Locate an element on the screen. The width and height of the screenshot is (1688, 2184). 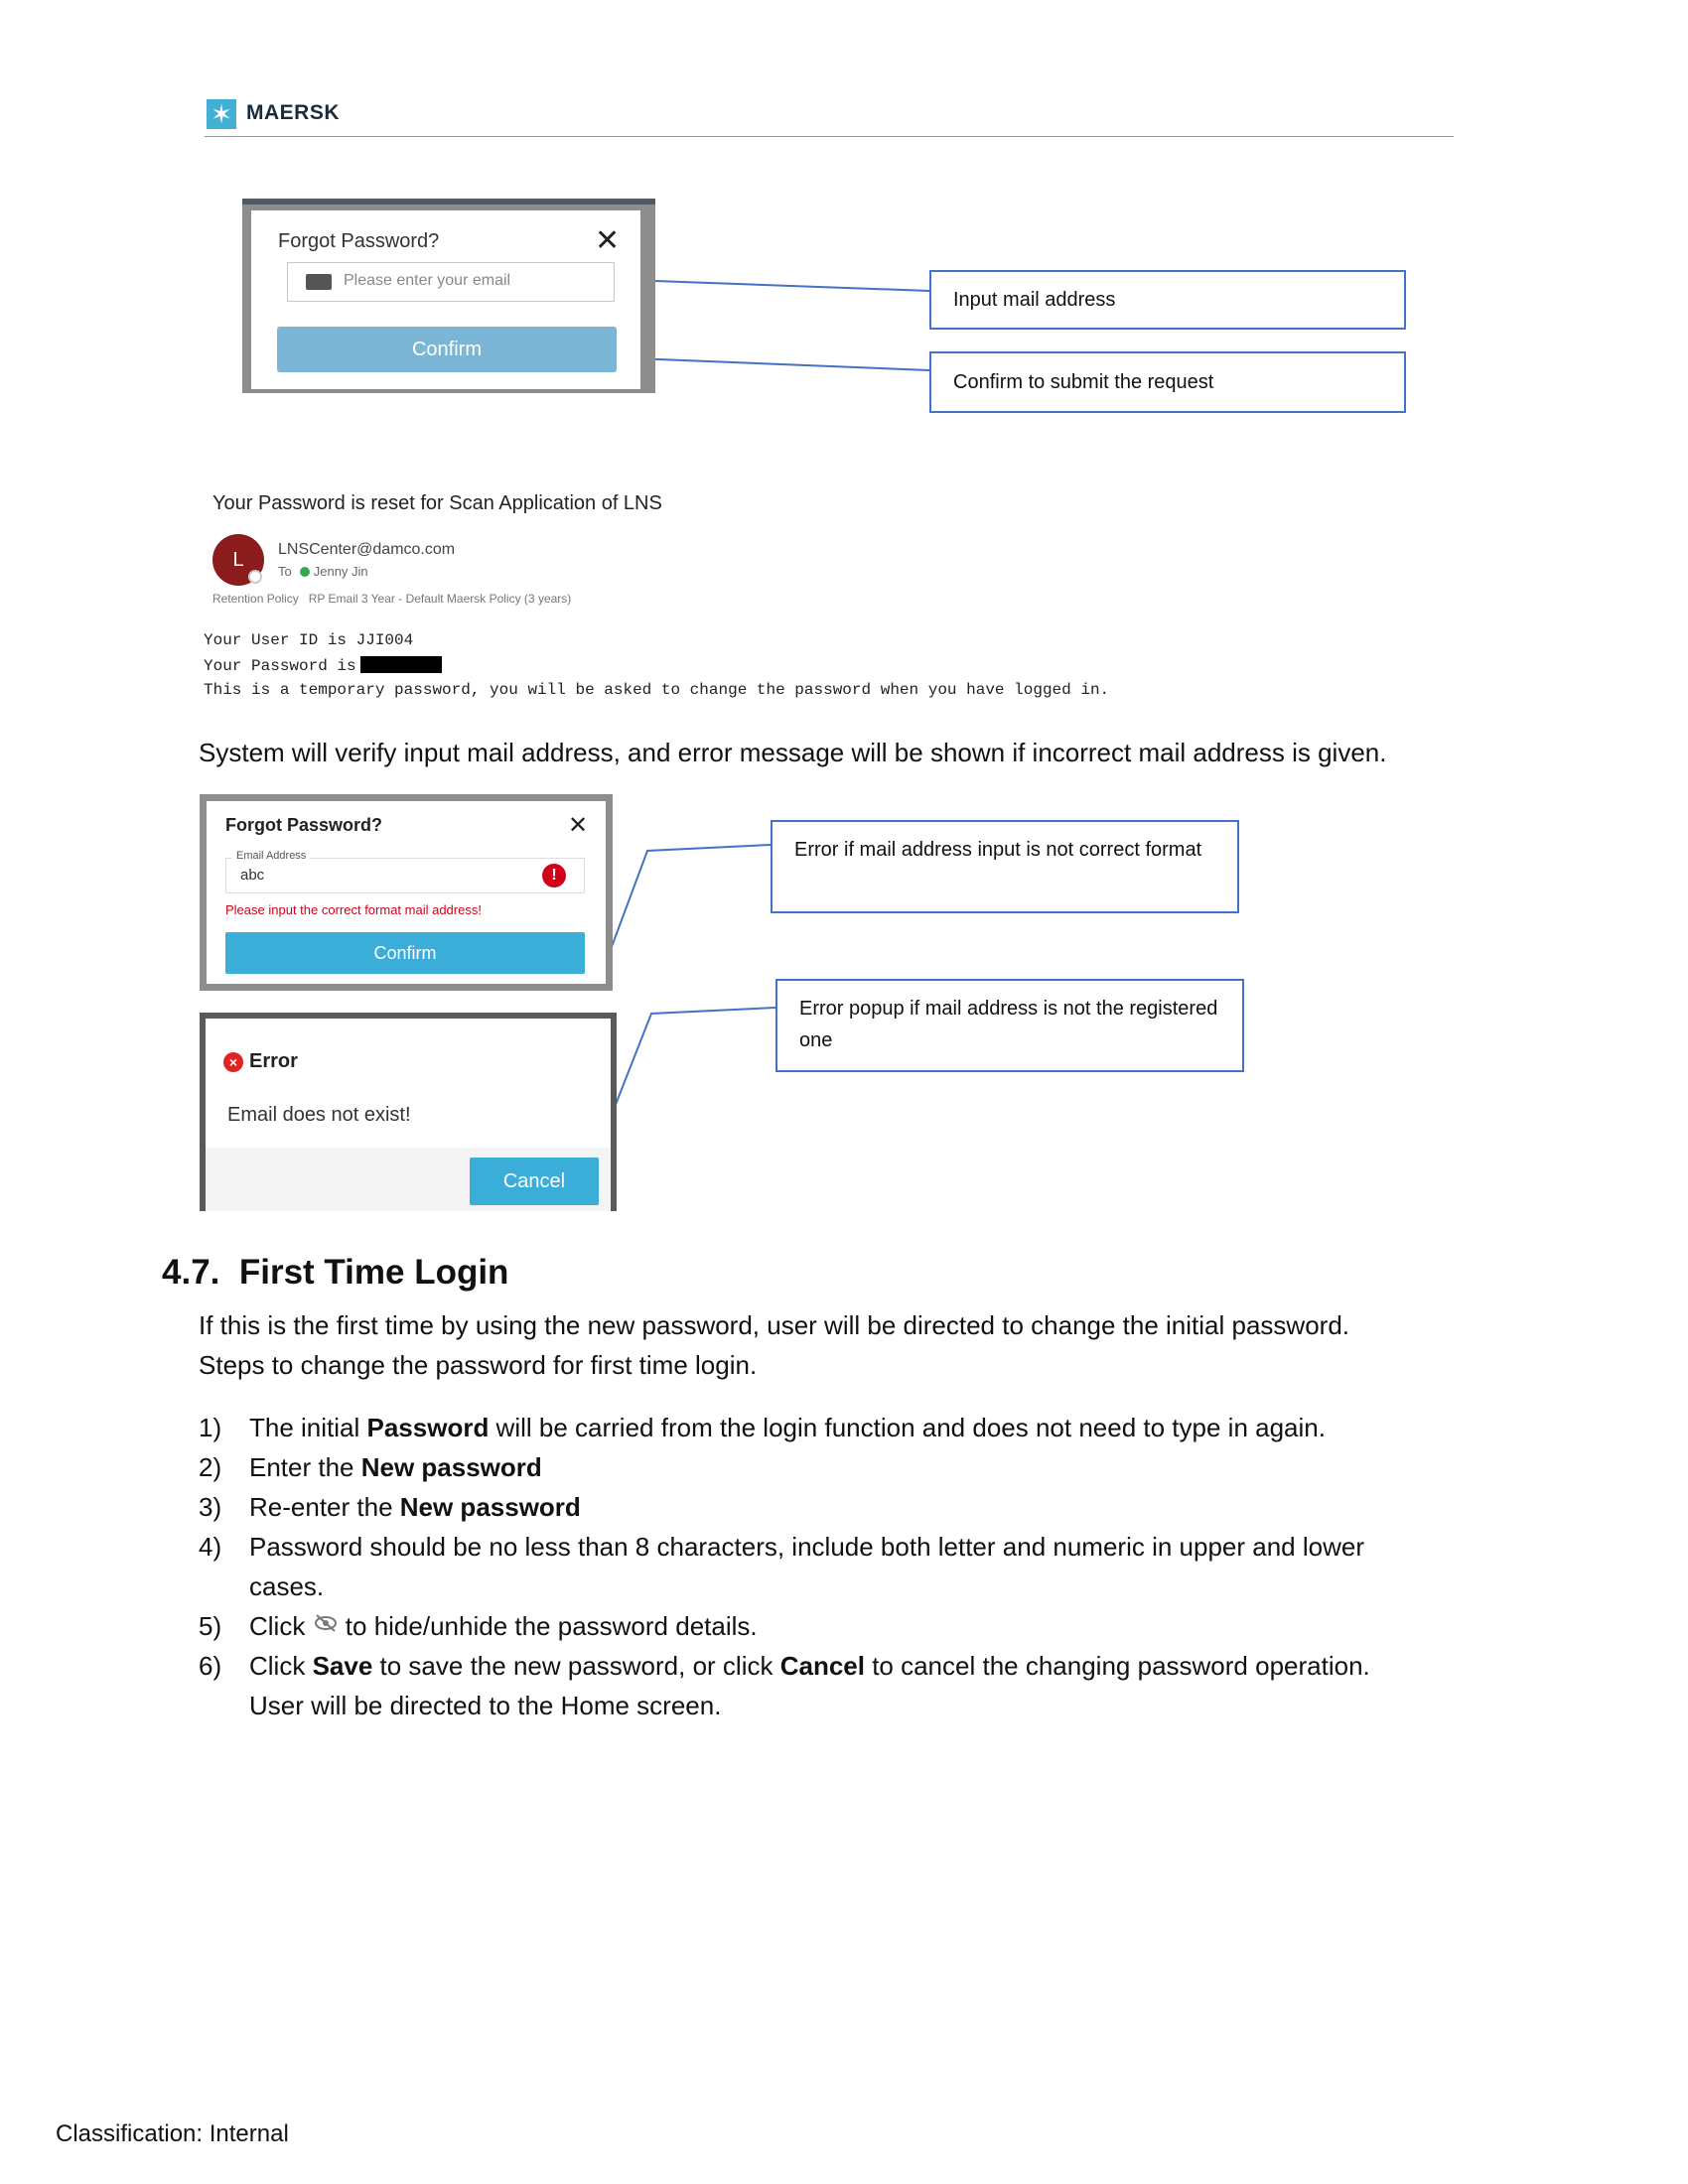
to-label: To is located at coordinates (285, 571).